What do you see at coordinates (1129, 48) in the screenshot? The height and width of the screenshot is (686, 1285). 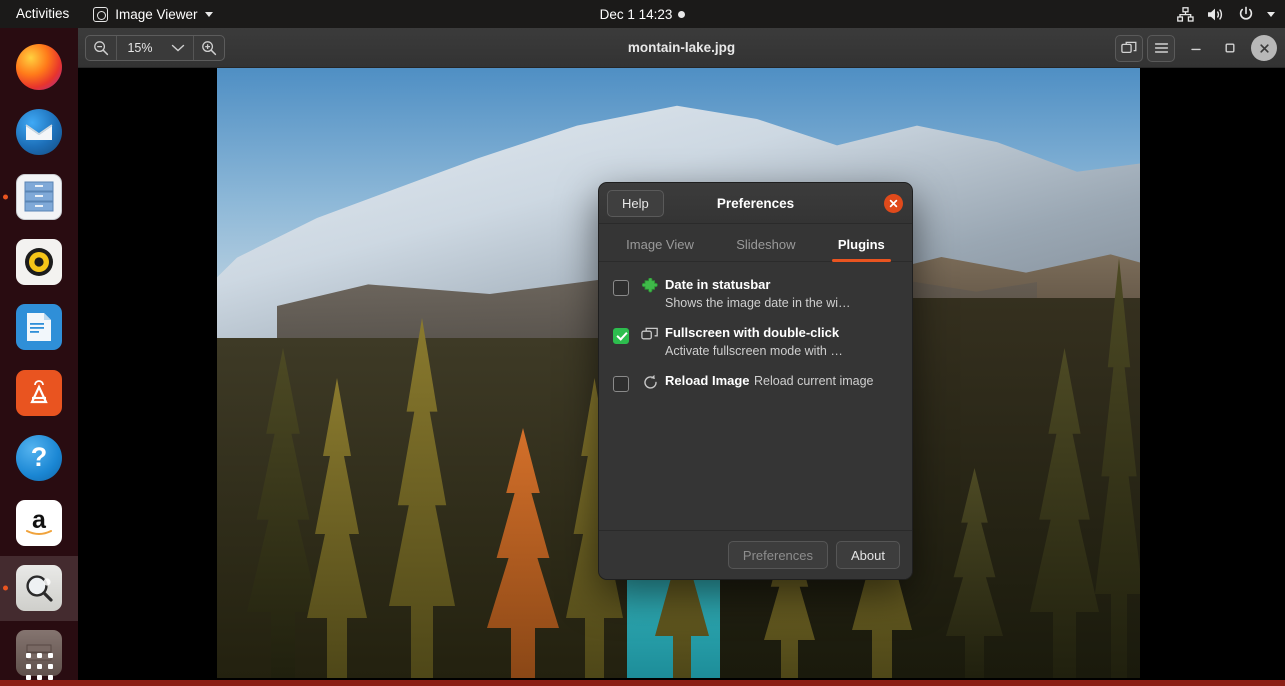 I see `gallery-toggle-button` at bounding box center [1129, 48].